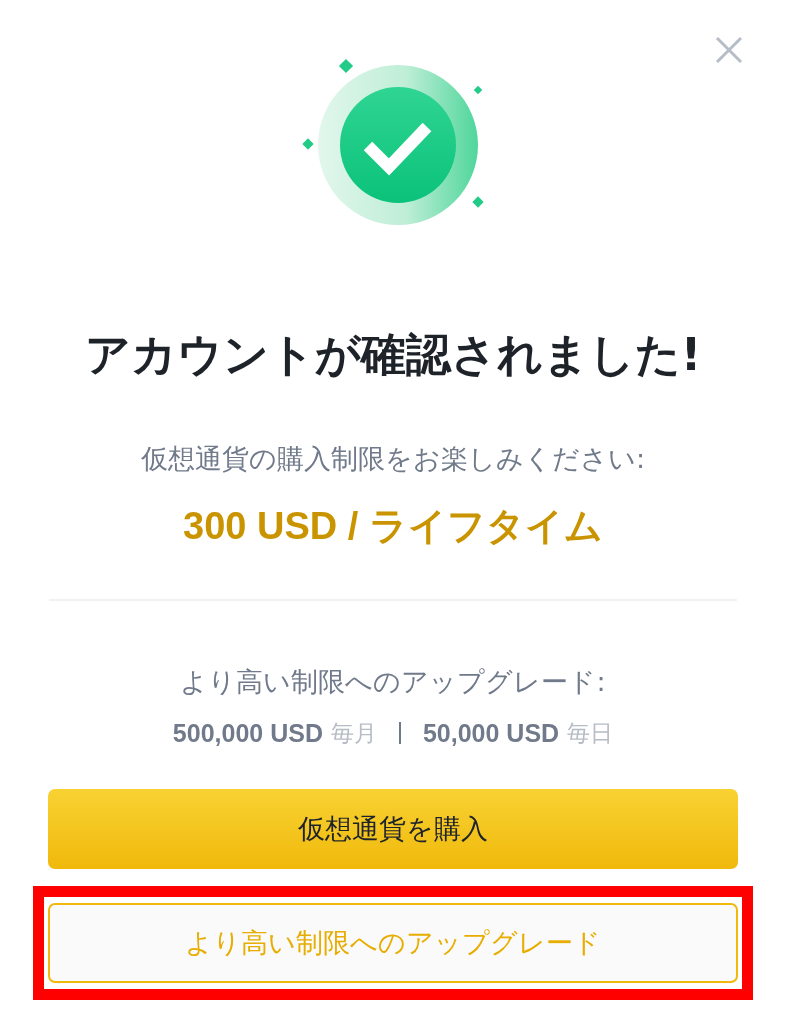 The width and height of the screenshot is (788, 1020). Describe the element at coordinates (393, 526) in the screenshot. I see `current-limit: 300 USD / ライフタイム` at that location.